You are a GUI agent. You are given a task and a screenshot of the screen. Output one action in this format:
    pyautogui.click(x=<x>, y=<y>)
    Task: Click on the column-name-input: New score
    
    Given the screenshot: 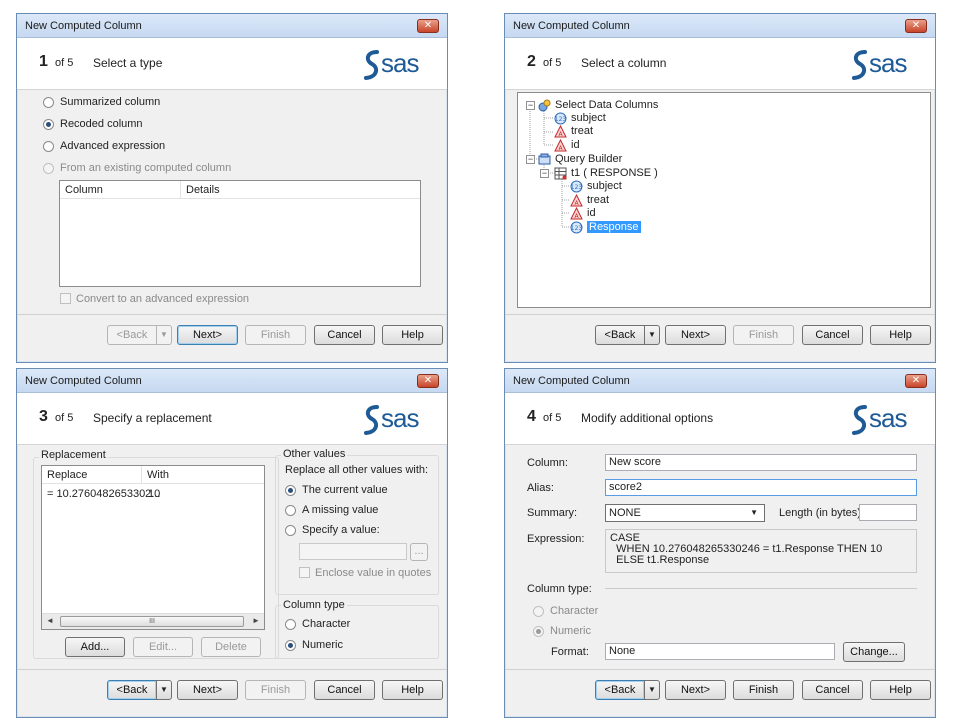 What is the action you would take?
    pyautogui.click(x=761, y=462)
    